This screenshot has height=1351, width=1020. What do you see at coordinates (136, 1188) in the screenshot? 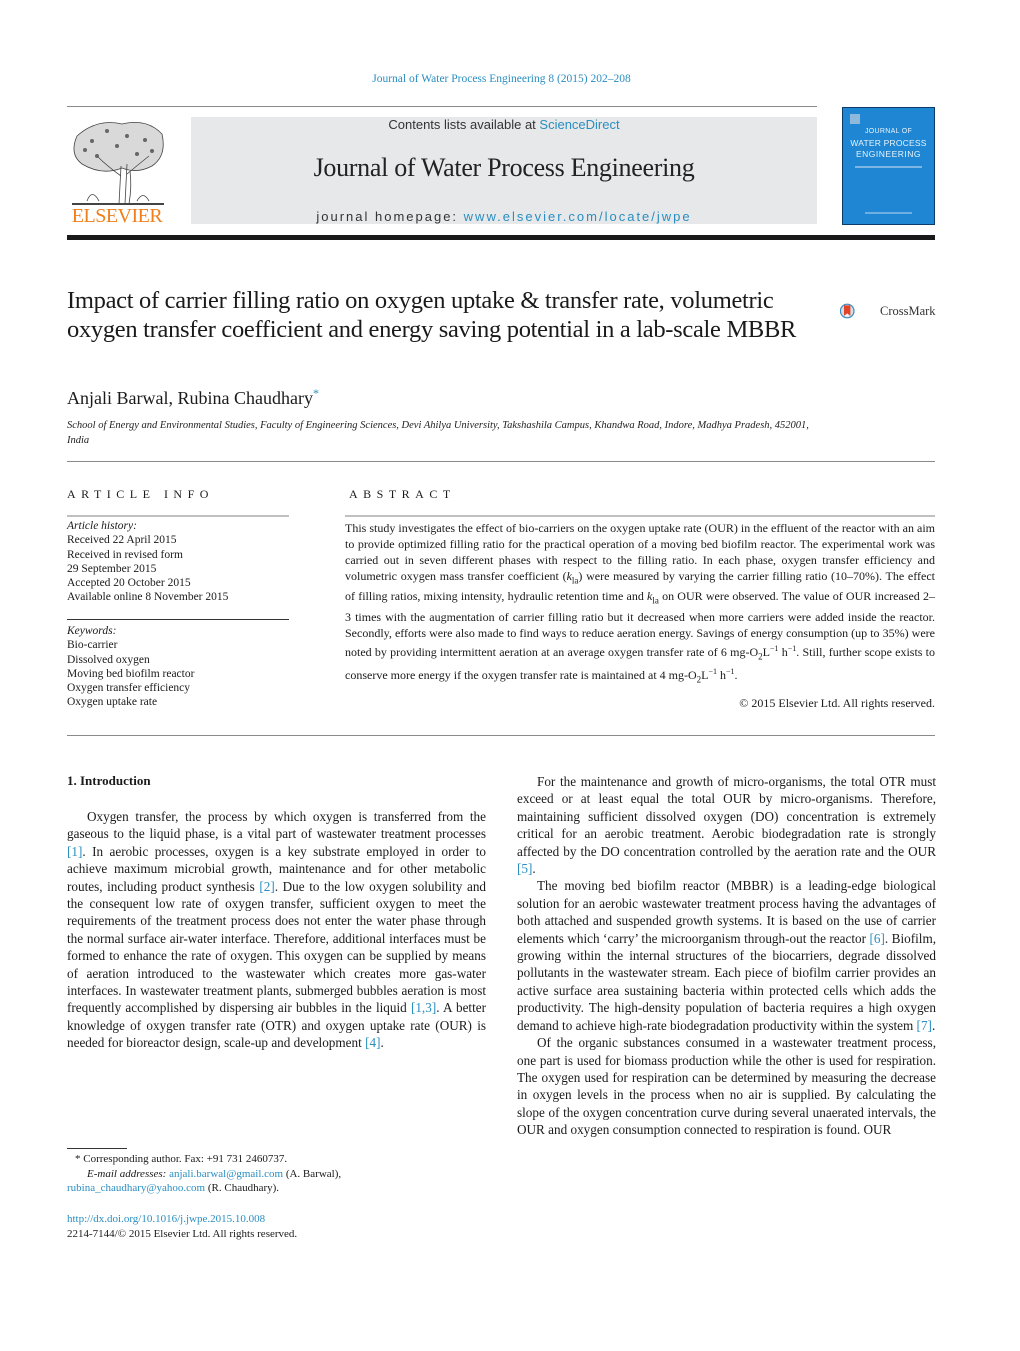
I see `email-link-chaudhary: rubina_chaudhary@yahoo.com` at bounding box center [136, 1188].